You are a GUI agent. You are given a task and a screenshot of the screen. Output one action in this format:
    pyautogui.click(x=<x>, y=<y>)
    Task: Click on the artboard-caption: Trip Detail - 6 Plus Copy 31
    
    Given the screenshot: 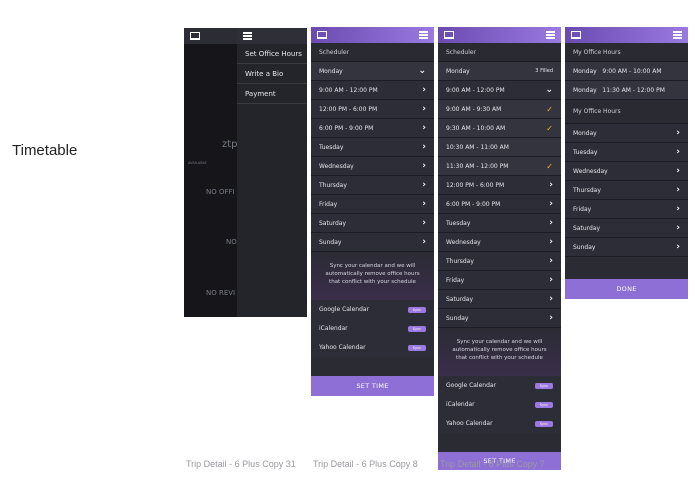 What is the action you would take?
    pyautogui.click(x=241, y=464)
    